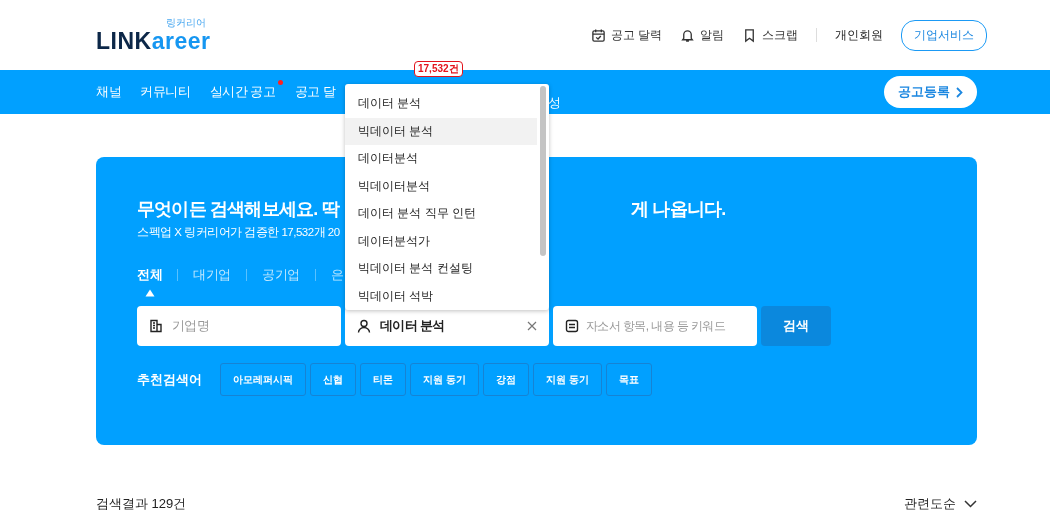 Image resolution: width=1050 pixels, height=524 pixels. What do you see at coordinates (441, 104) in the screenshot?
I see `suggestion-item: 데이터 분석` at bounding box center [441, 104].